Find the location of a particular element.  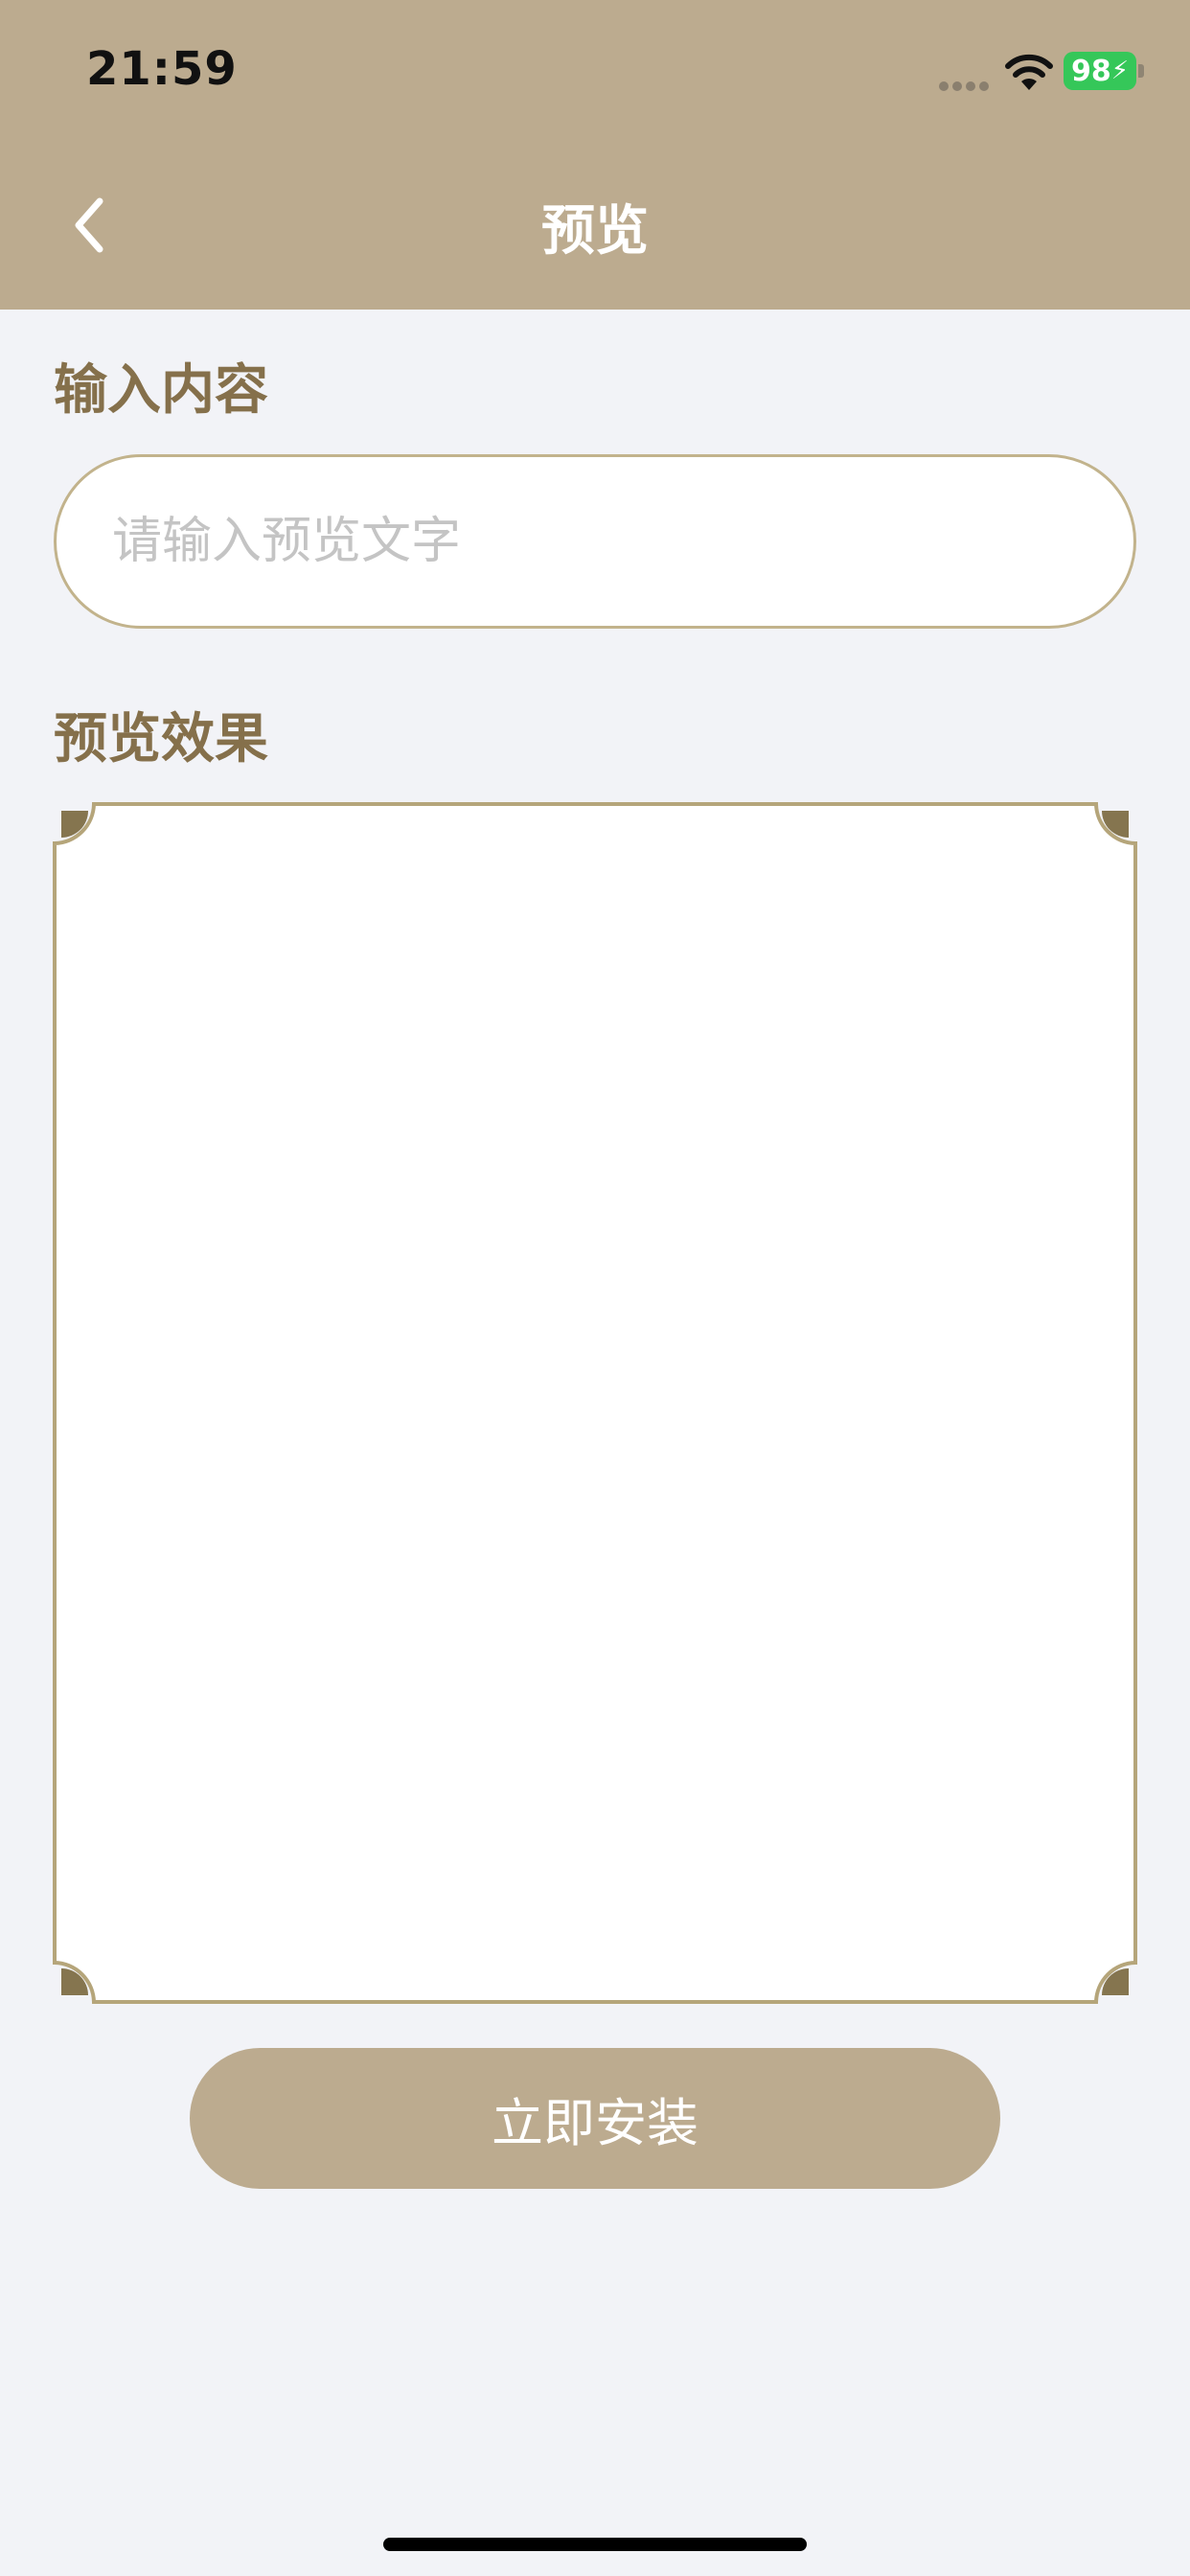

battery-icon: 98 ⚡ is located at coordinates (1100, 71).